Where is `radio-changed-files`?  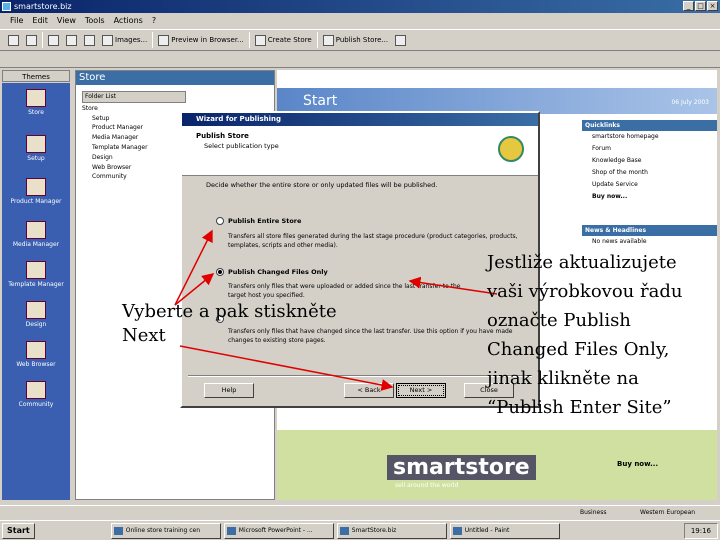
radio-changed-files is located at coordinates (220, 272).